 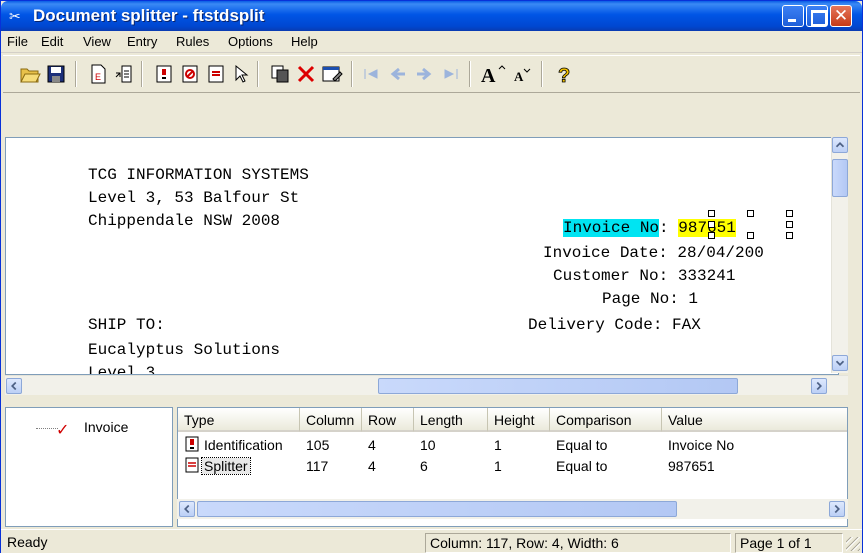 I want to click on maximize-icon, so click(x=817, y=16).